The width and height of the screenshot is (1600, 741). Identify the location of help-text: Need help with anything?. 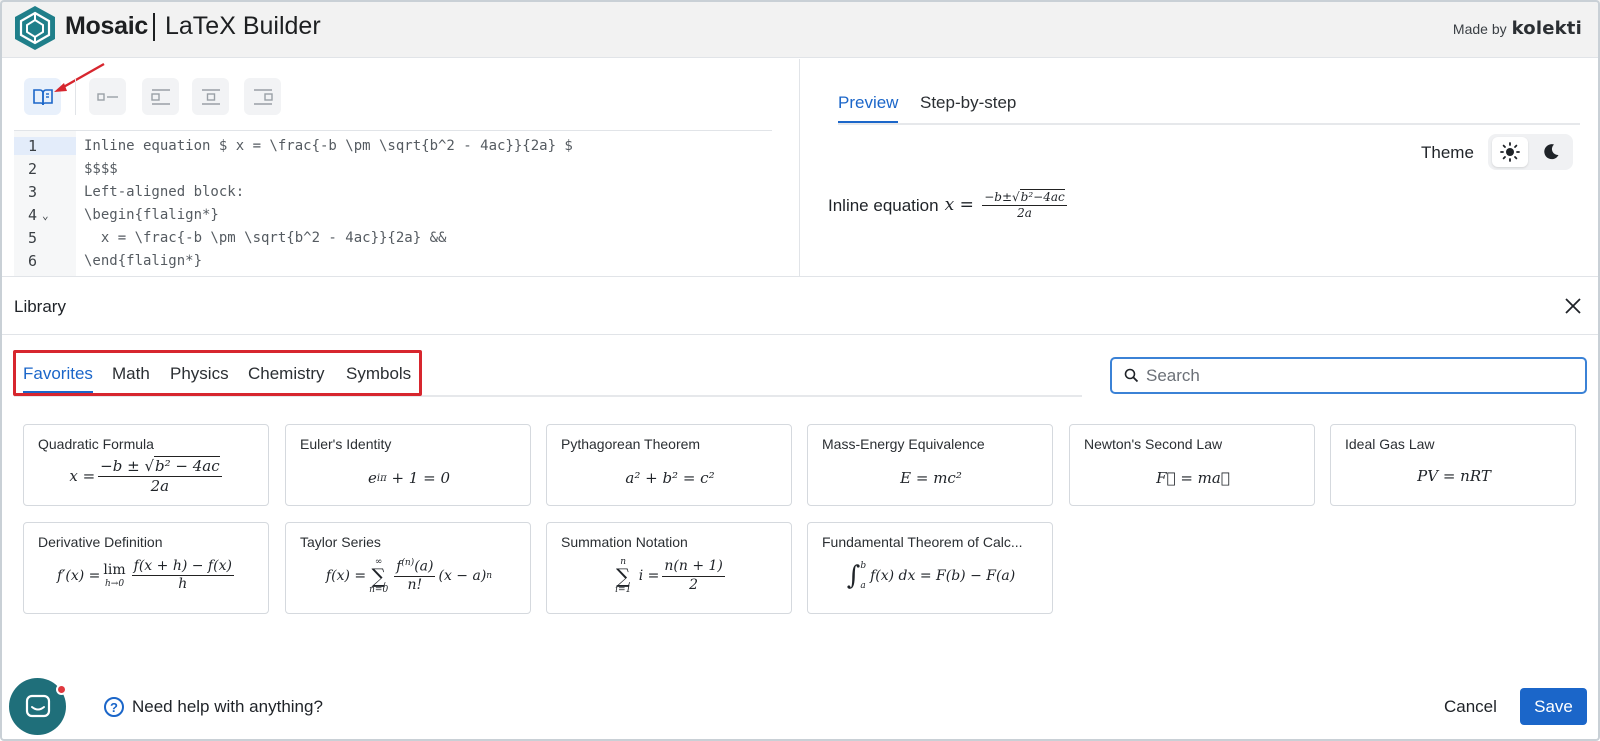
(227, 706).